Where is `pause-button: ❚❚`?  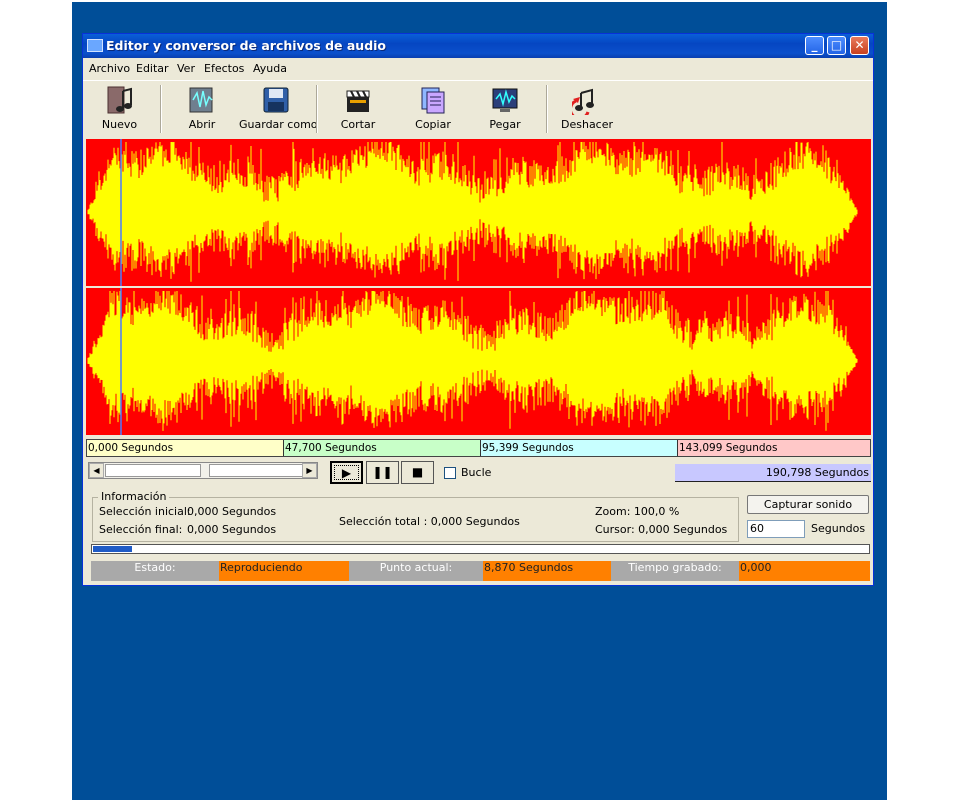 pause-button: ❚❚ is located at coordinates (382, 472).